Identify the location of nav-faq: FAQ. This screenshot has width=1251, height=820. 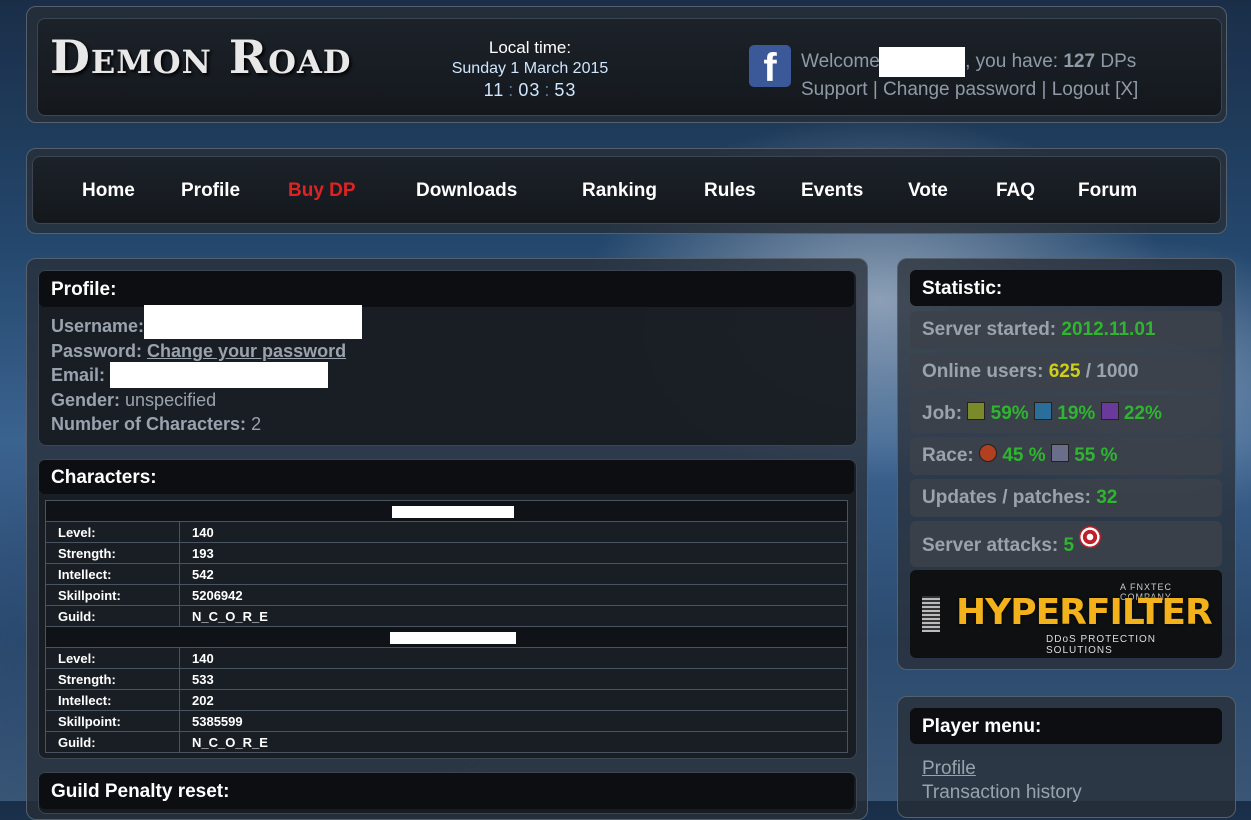
(1015, 191).